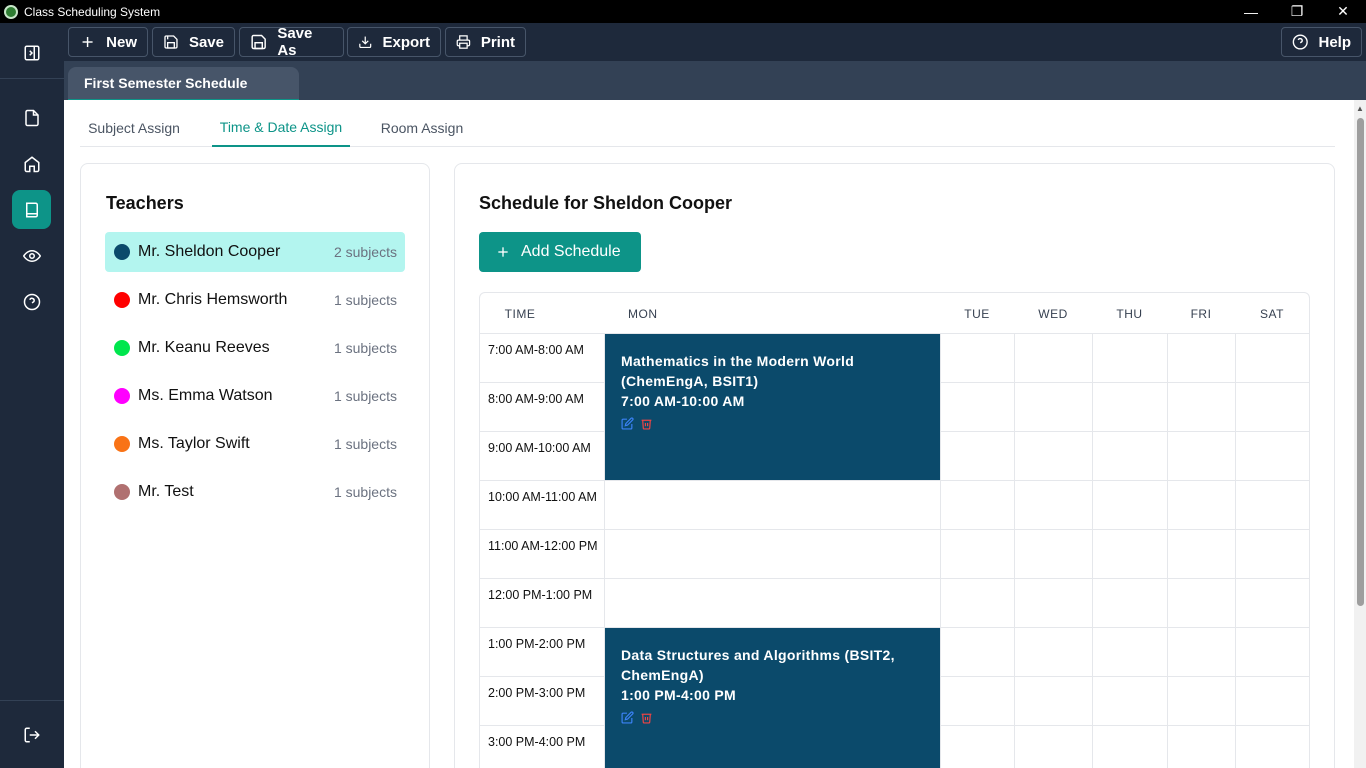 The width and height of the screenshot is (1366, 768). I want to click on logout-button, so click(31, 734).